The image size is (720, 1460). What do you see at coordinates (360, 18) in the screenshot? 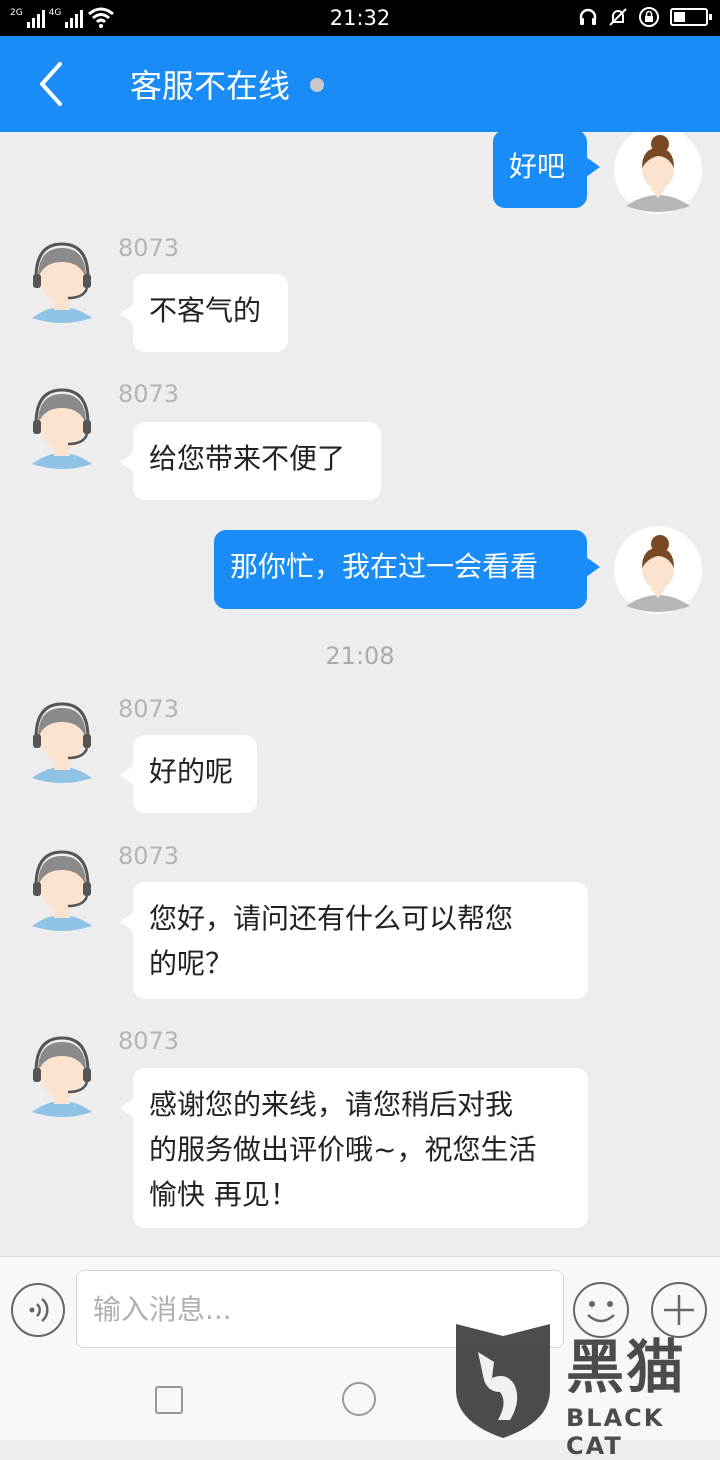
I see `status-bar: 2G 4G 21:32` at bounding box center [360, 18].